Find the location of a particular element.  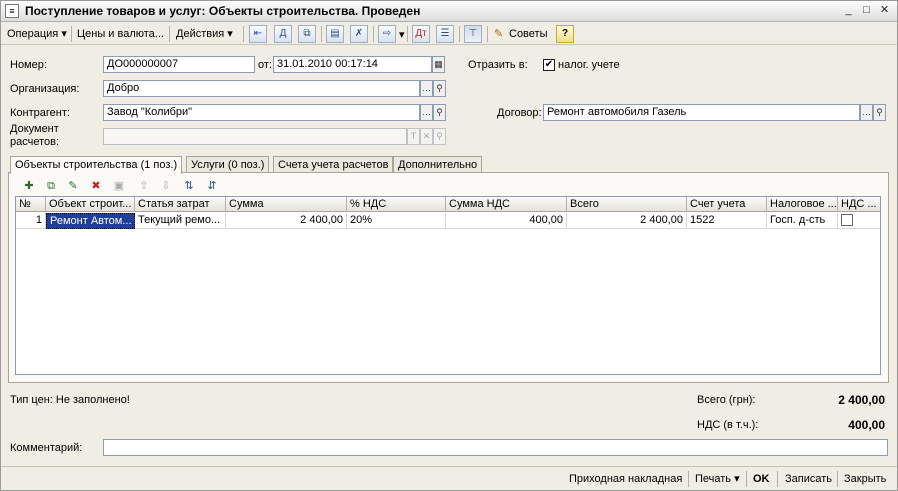

sum-cell: 2 400,00 is located at coordinates (286, 221).